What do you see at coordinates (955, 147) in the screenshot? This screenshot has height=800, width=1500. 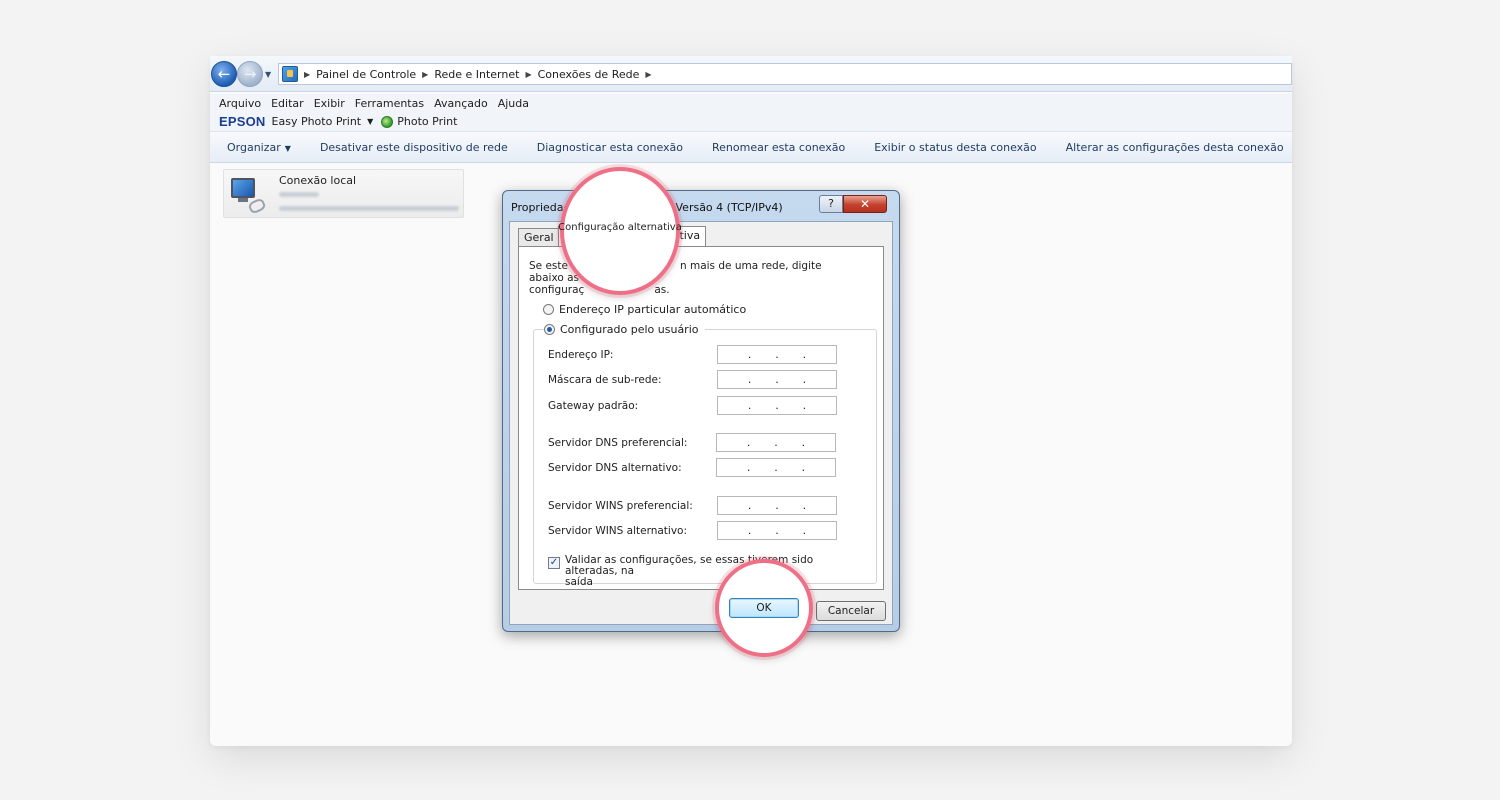 I see `view-status-button: Exibir o status desta conexão` at bounding box center [955, 147].